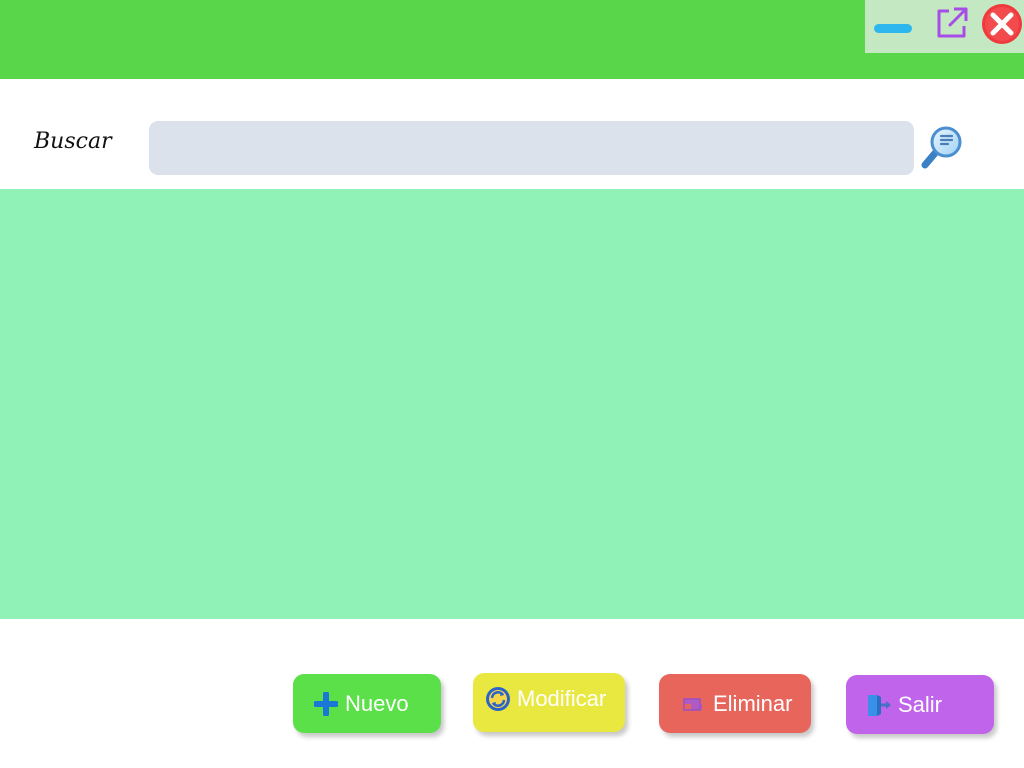 The width and height of the screenshot is (1024, 768). Describe the element at coordinates (512, 39) in the screenshot. I see `title-bar` at that location.